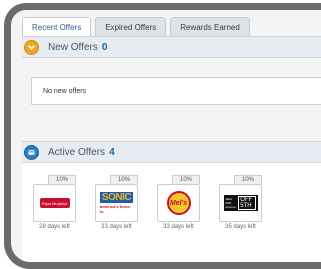  I want to click on no-new-offers-message: No new offers, so click(176, 91).